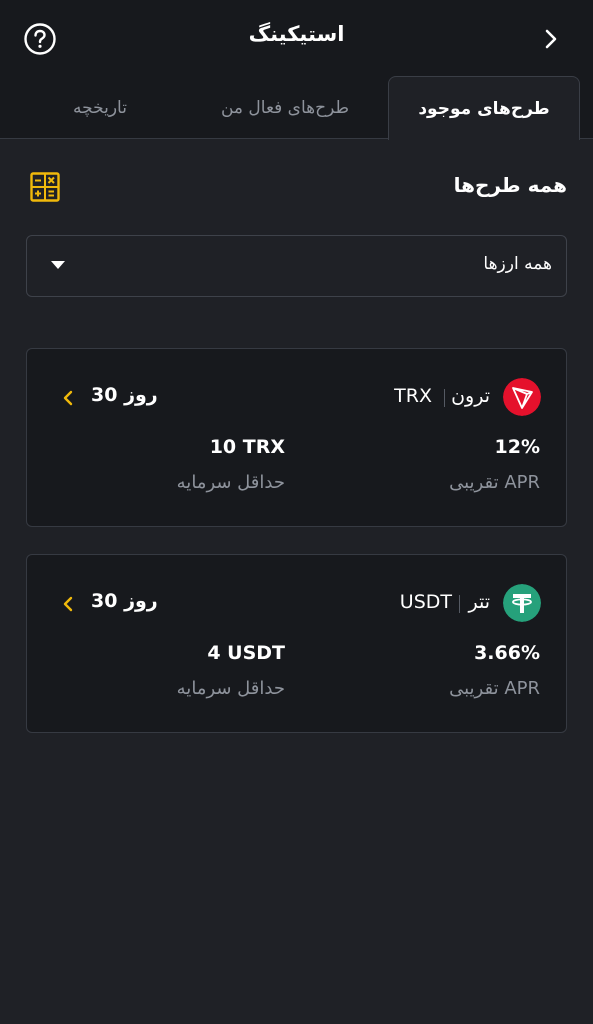 The image size is (593, 1024). What do you see at coordinates (517, 447) in the screenshot?
I see `apr-value: 12%` at bounding box center [517, 447].